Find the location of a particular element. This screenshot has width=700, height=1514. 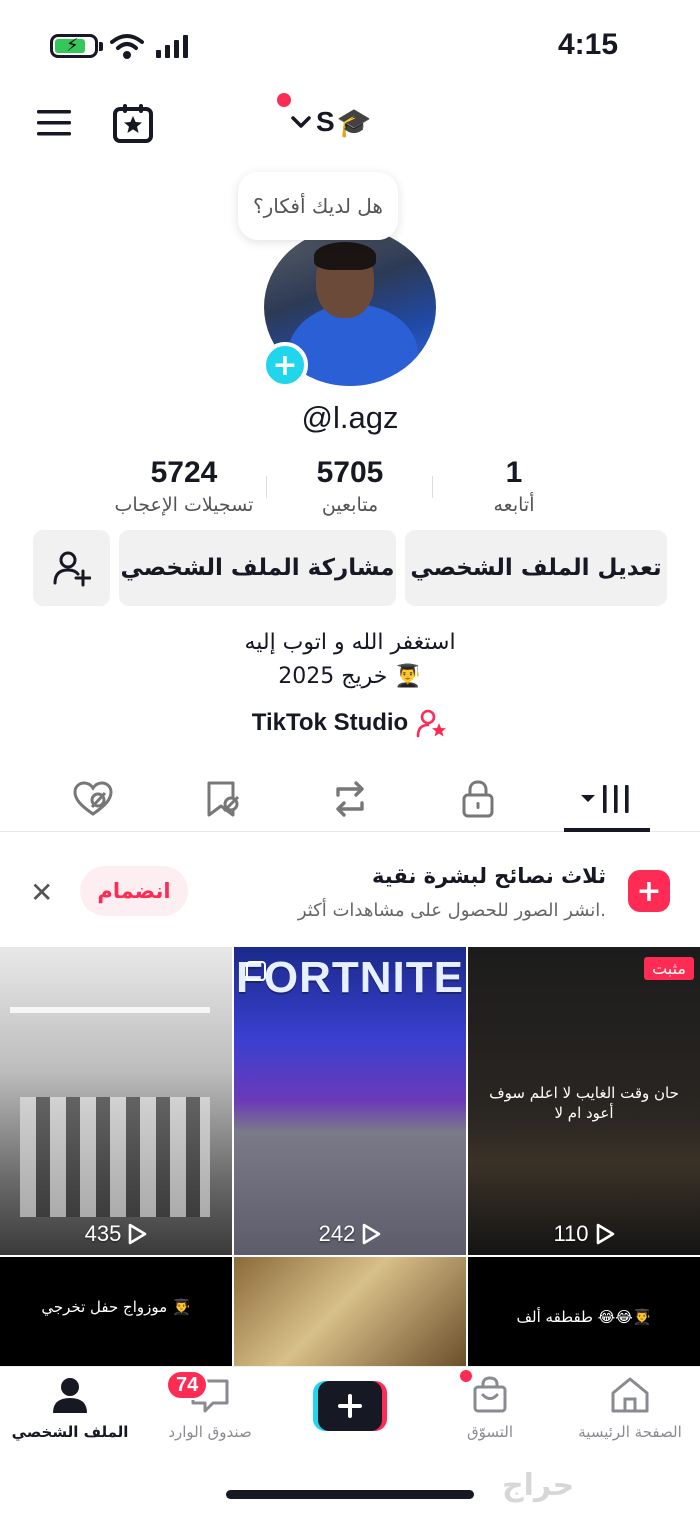

wifi-icon is located at coordinates (127, 46).